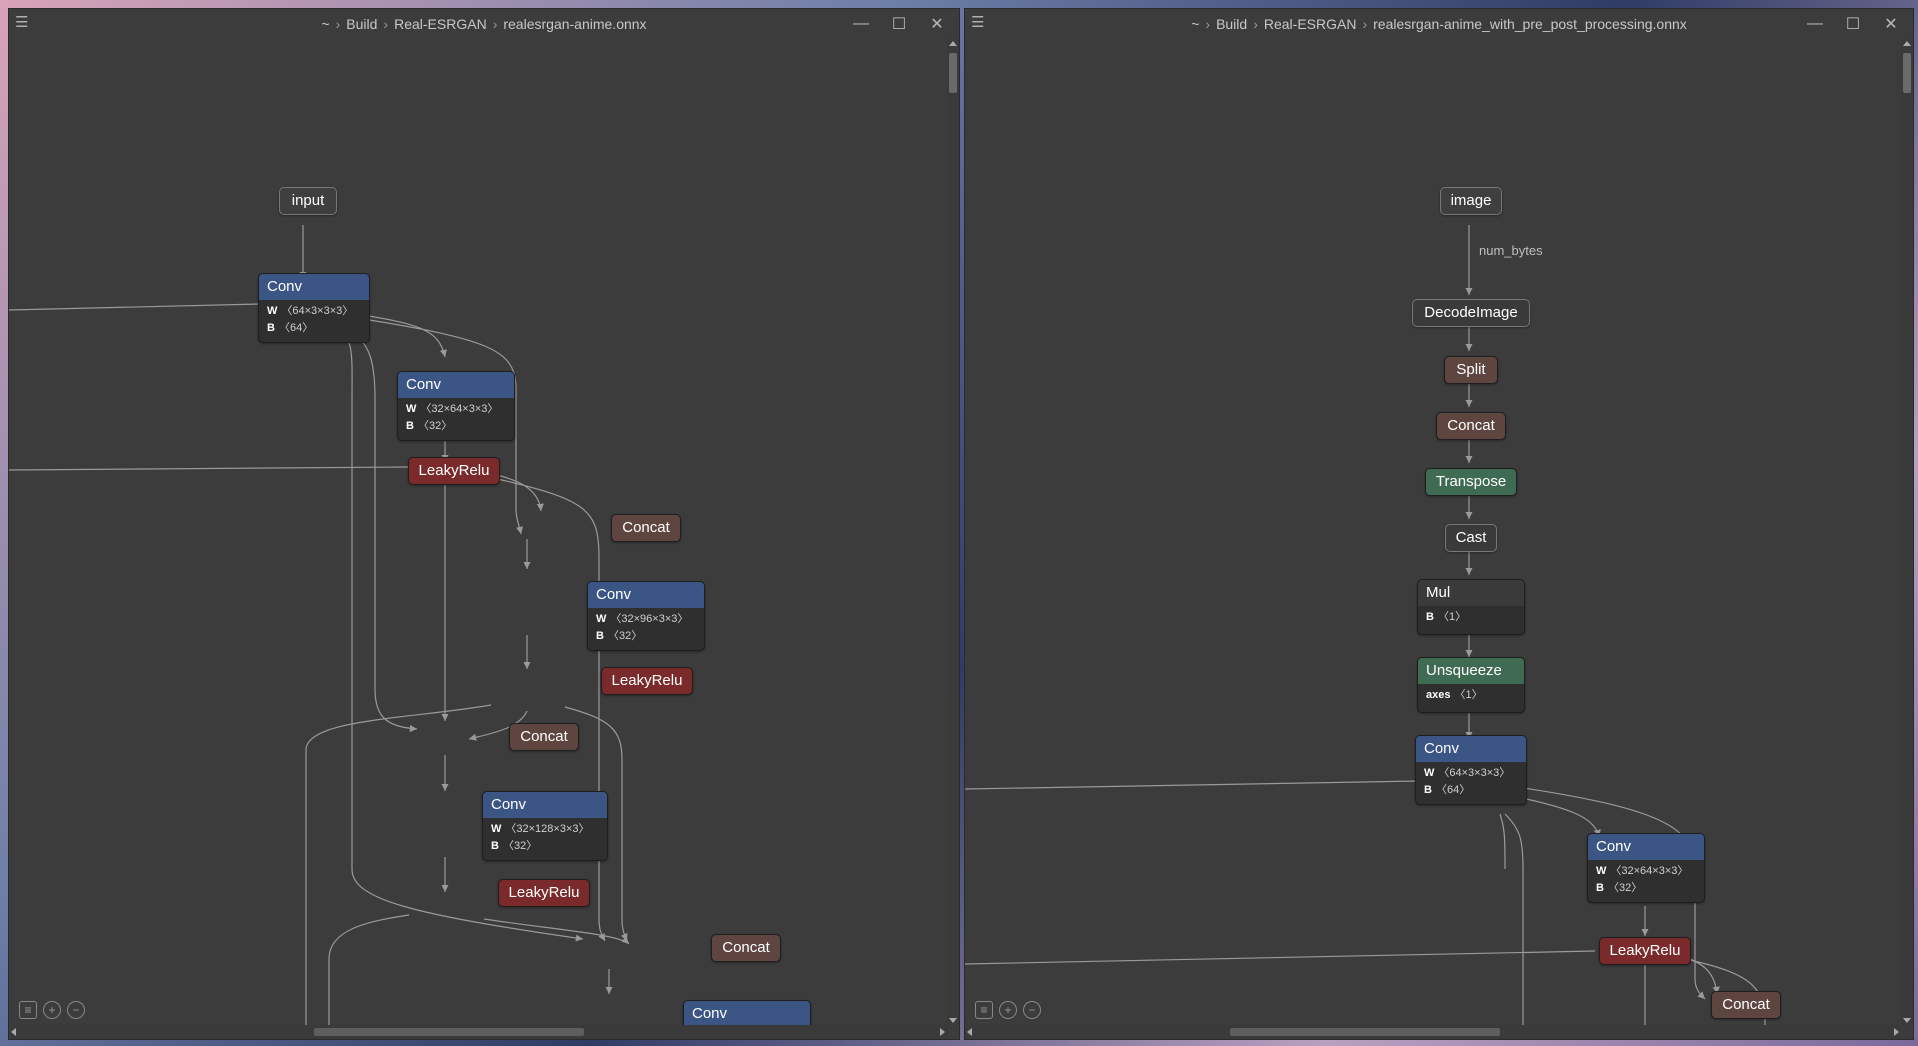  I want to click on node-cast: Cast, so click(1471, 538).